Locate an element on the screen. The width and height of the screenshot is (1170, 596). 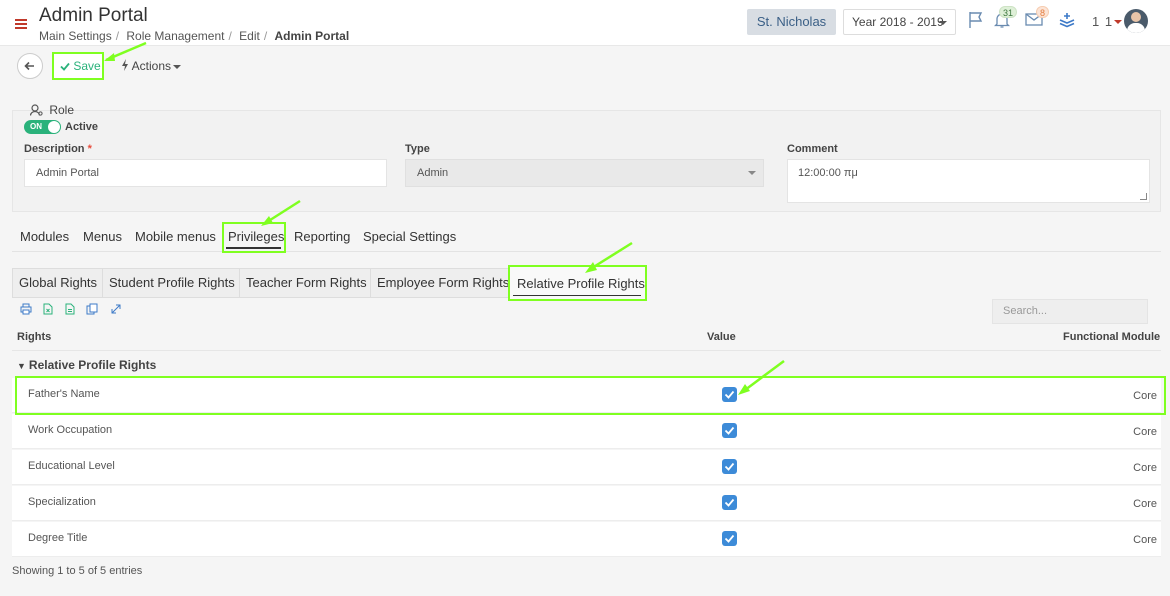
notification-badge: 31 is located at coordinates (1008, 12).